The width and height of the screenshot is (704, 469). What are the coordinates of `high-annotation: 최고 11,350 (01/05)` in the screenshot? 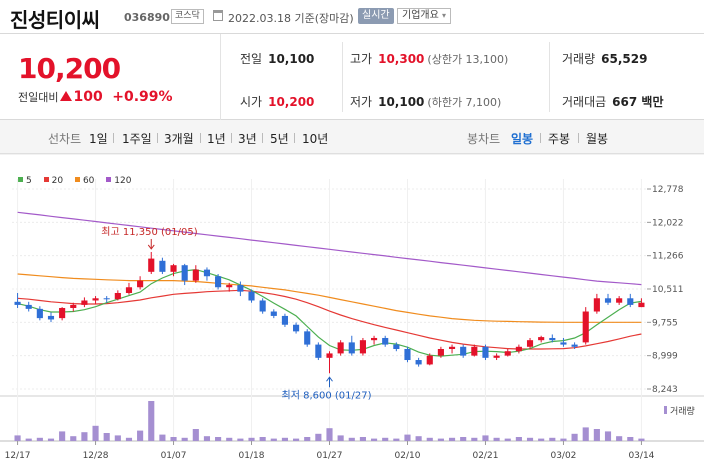 It's located at (149, 232).